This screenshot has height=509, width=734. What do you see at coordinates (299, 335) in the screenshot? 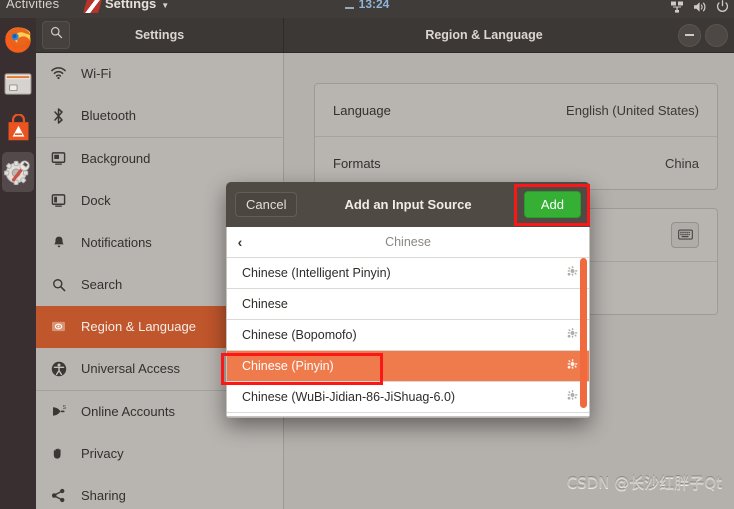
I see `list-item-label: Chinese (Bopomofo)` at bounding box center [299, 335].